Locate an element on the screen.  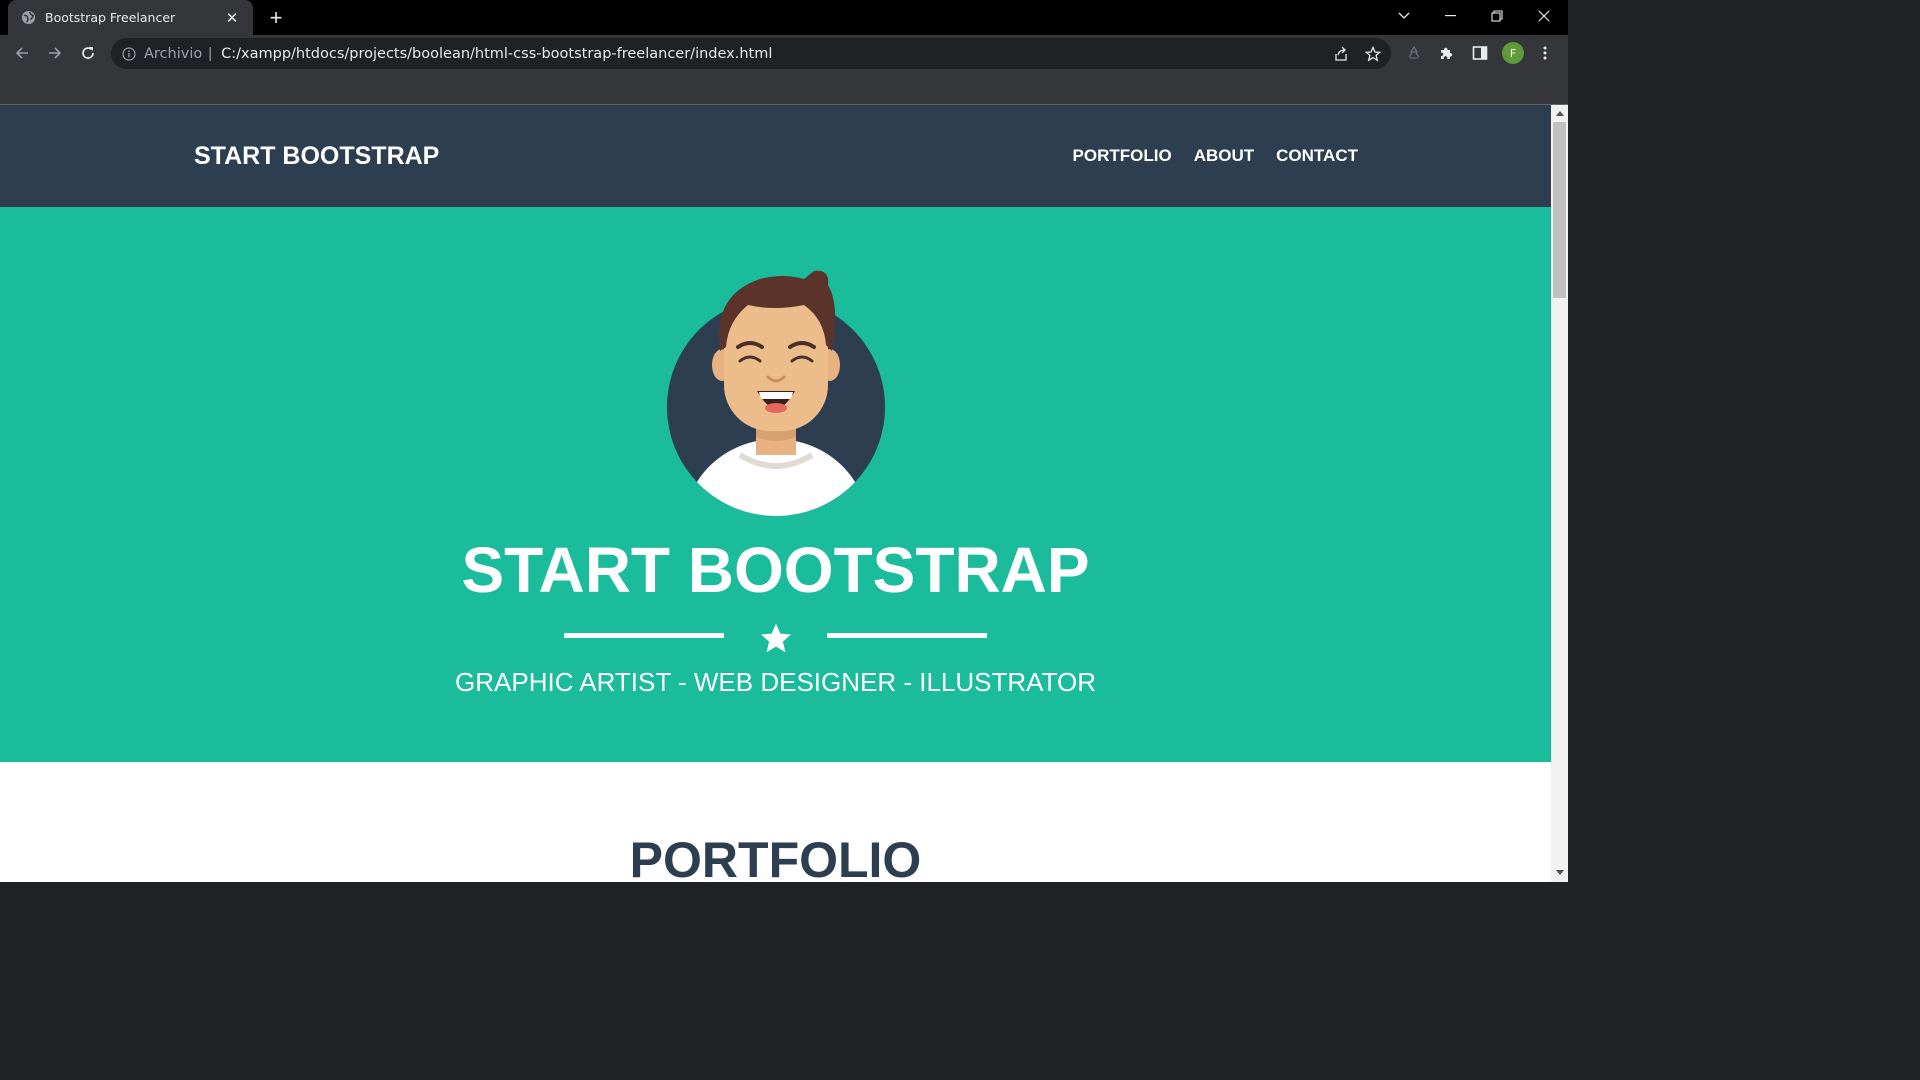
scroll-down-arrow-icon is located at coordinates (1559, 872).